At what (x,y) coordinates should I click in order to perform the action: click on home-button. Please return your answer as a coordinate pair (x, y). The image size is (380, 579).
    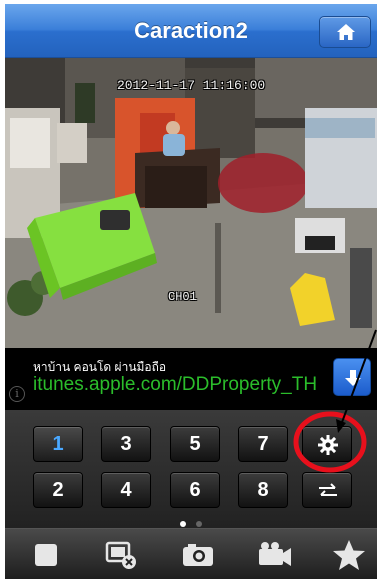
    Looking at the image, I should click on (345, 32).